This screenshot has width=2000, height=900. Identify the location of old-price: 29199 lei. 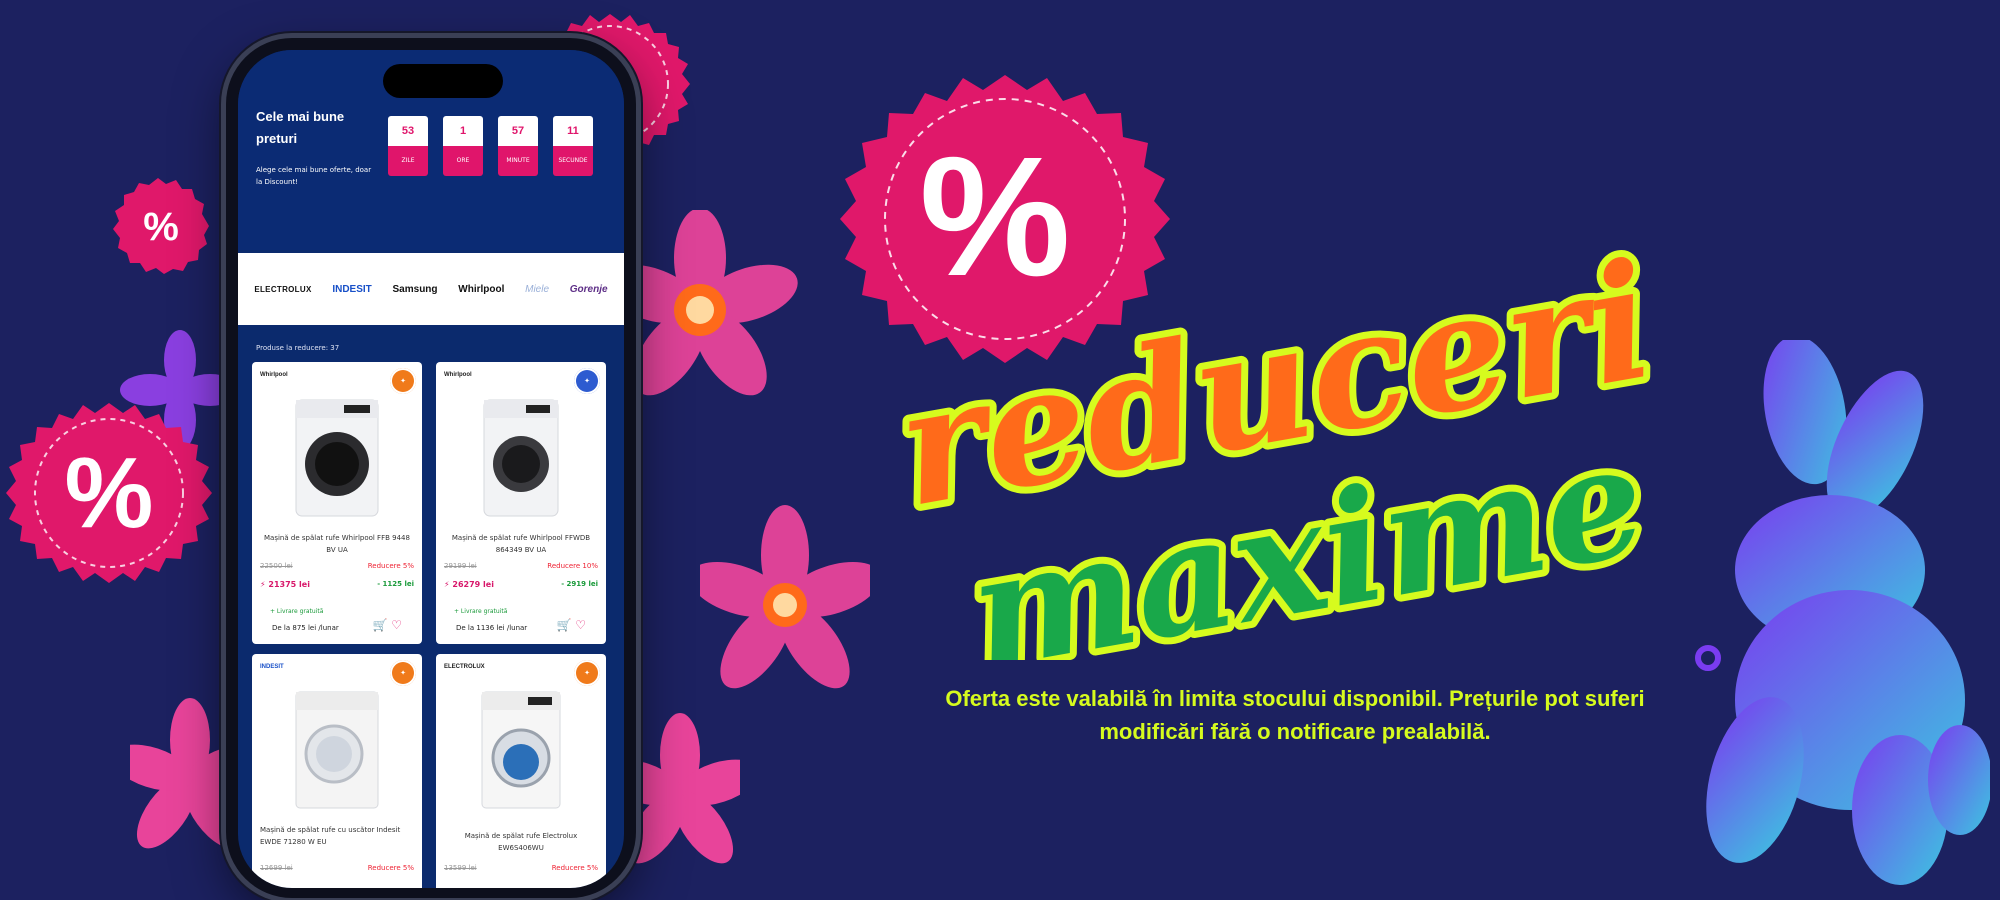
(460, 566).